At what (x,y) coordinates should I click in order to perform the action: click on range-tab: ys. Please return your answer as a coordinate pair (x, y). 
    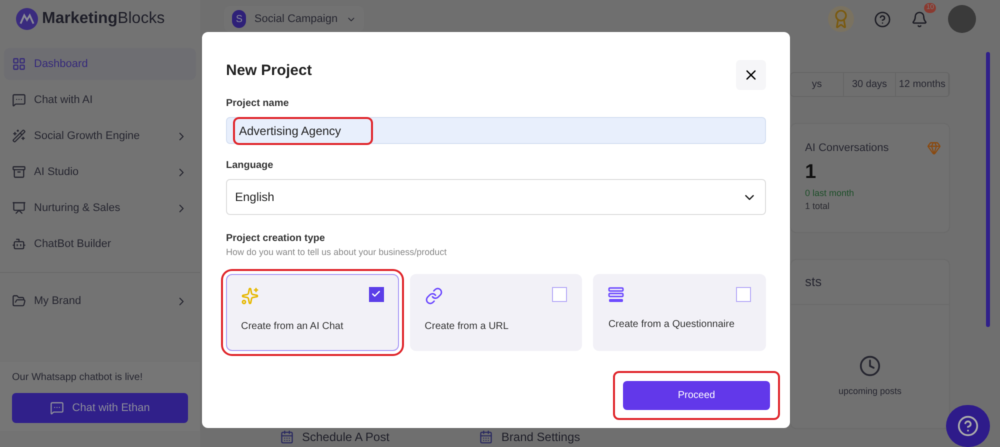
    Looking at the image, I should click on (817, 84).